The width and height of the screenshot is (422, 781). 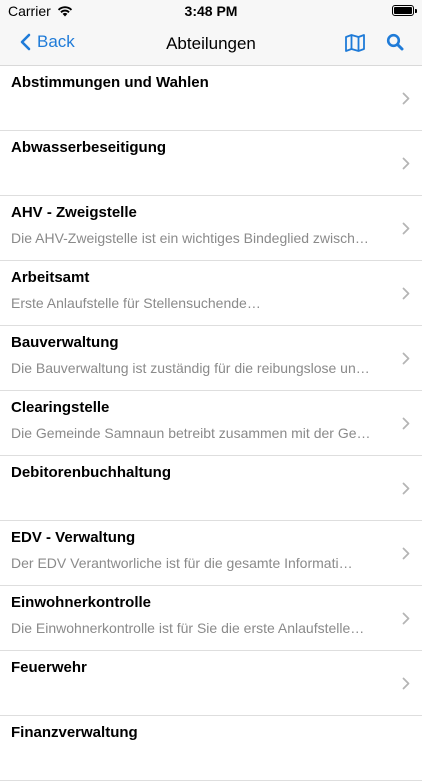 What do you see at coordinates (211, 163) in the screenshot?
I see `list-item: Abwasserbeseitigung` at bounding box center [211, 163].